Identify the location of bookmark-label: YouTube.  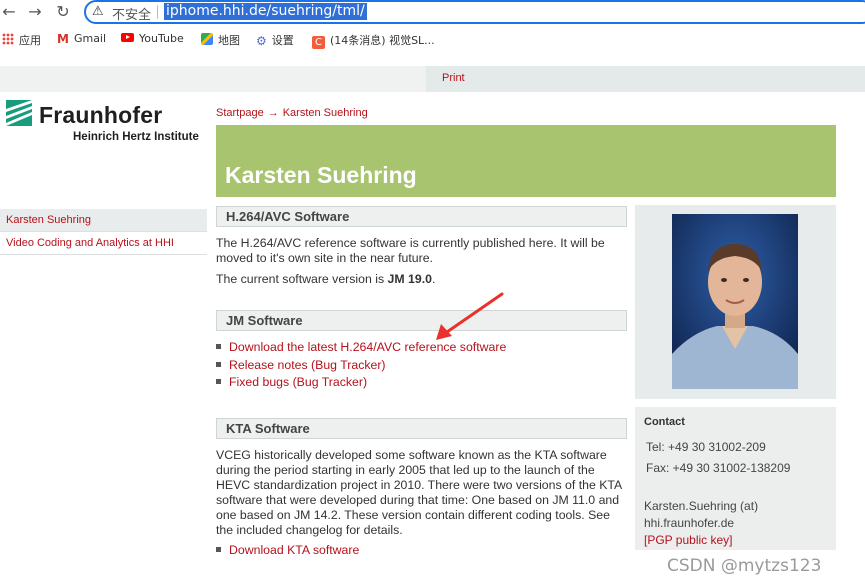
(161, 38).